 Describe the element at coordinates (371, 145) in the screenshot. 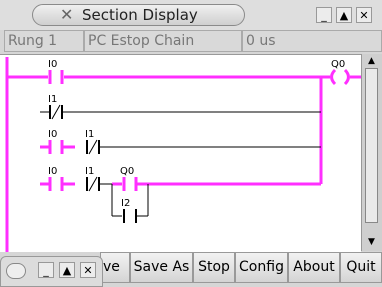

I see `scroll-thumb` at that location.